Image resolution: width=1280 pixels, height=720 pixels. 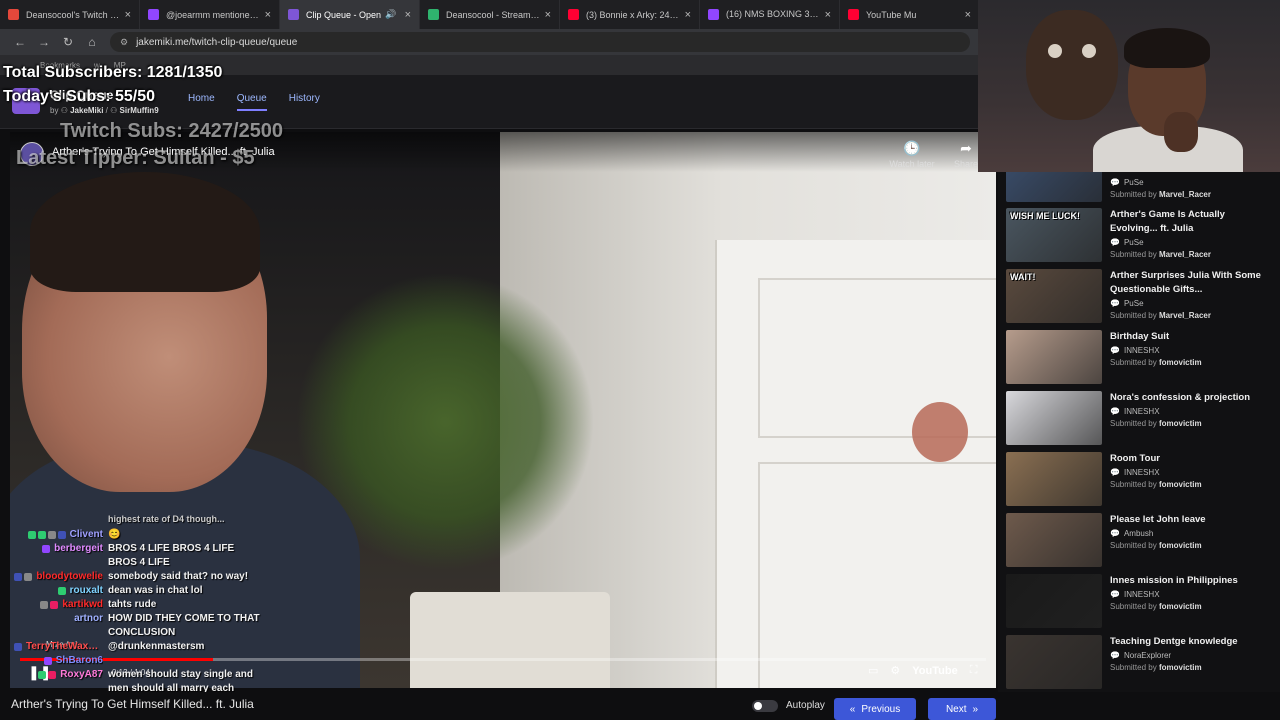 I want to click on url-text: jakemiki.me/twitch-clip-queue/queue, so click(x=217, y=42).